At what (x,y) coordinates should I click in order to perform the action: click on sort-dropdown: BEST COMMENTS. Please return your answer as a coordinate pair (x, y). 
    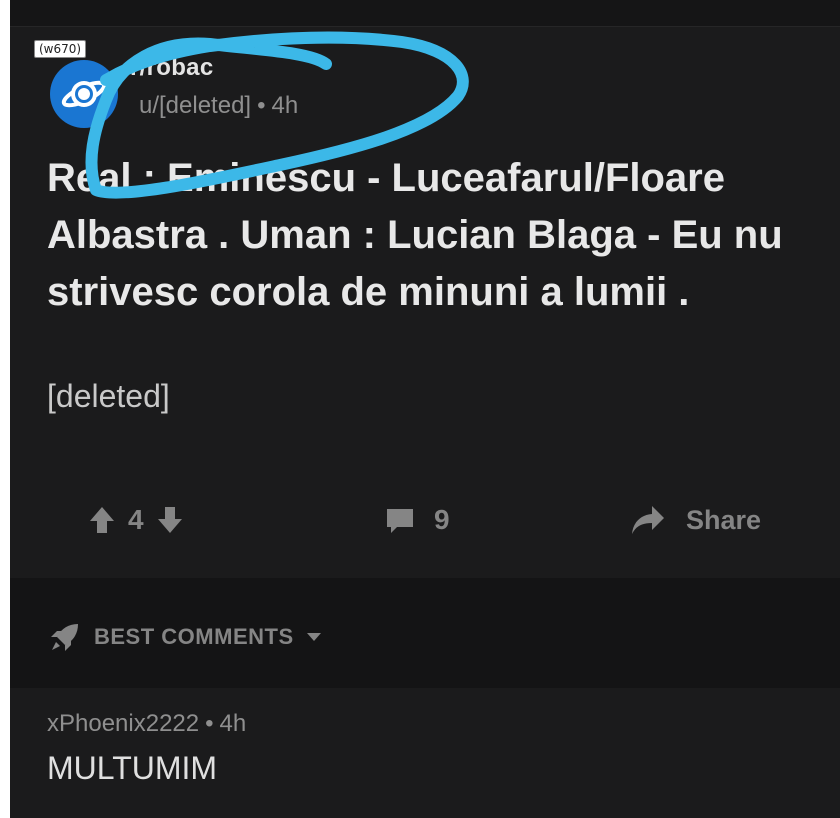
    Looking at the image, I should click on (185, 637).